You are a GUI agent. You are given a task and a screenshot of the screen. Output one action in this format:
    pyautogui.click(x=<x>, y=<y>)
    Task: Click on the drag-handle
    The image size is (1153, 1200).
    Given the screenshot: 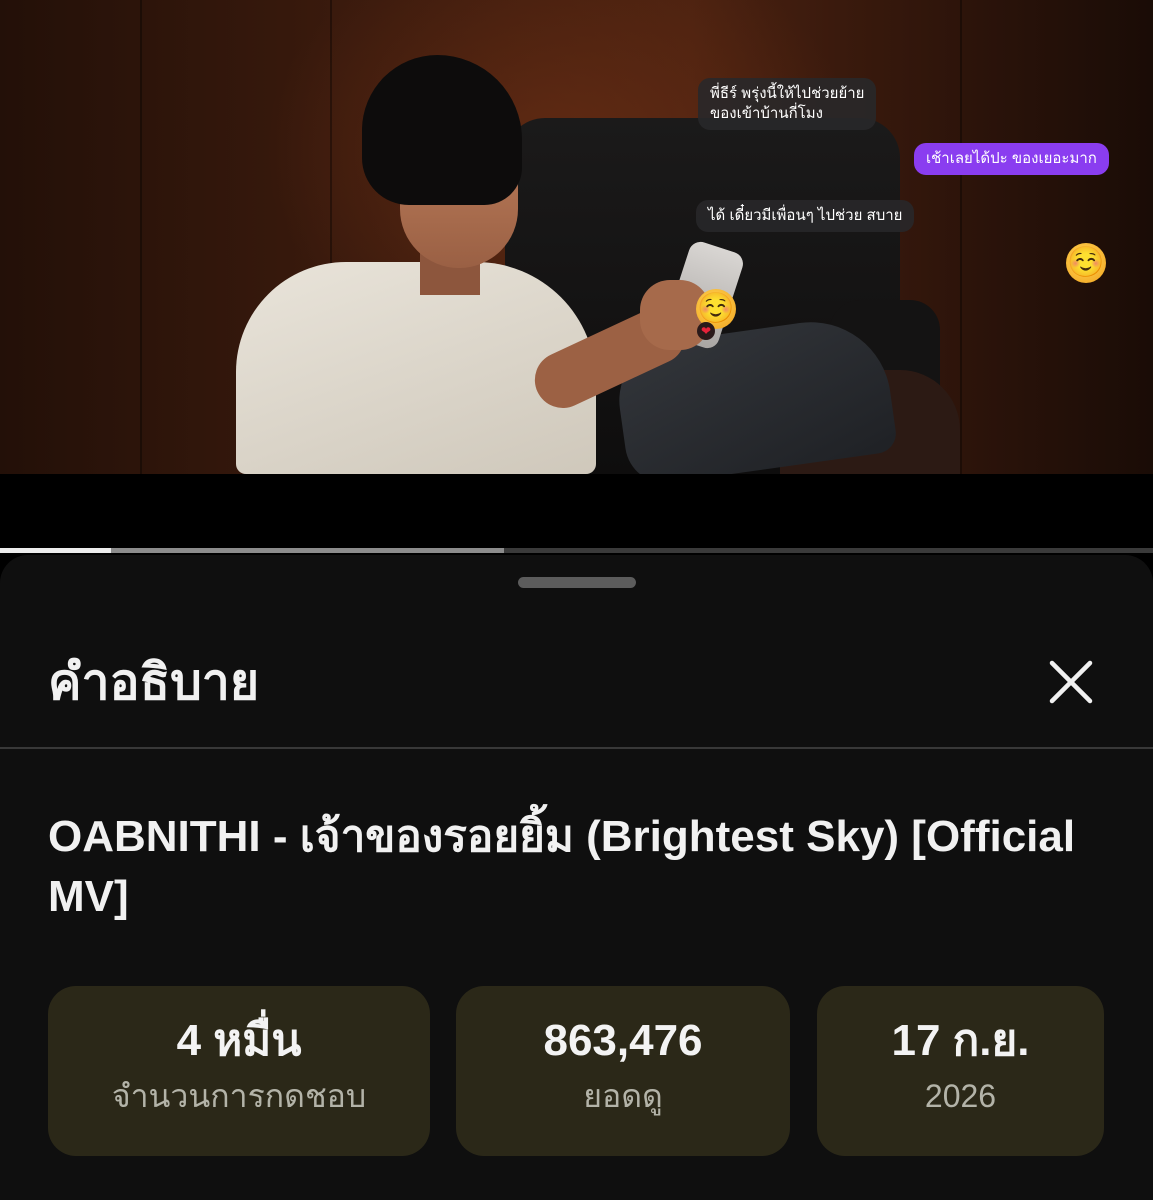 What is the action you would take?
    pyautogui.click(x=577, y=582)
    